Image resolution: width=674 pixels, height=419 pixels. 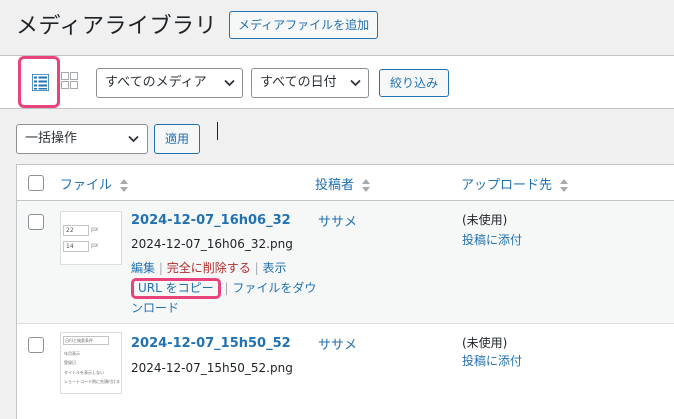 What do you see at coordinates (177, 139) in the screenshot?
I see `apply-button: 適用` at bounding box center [177, 139].